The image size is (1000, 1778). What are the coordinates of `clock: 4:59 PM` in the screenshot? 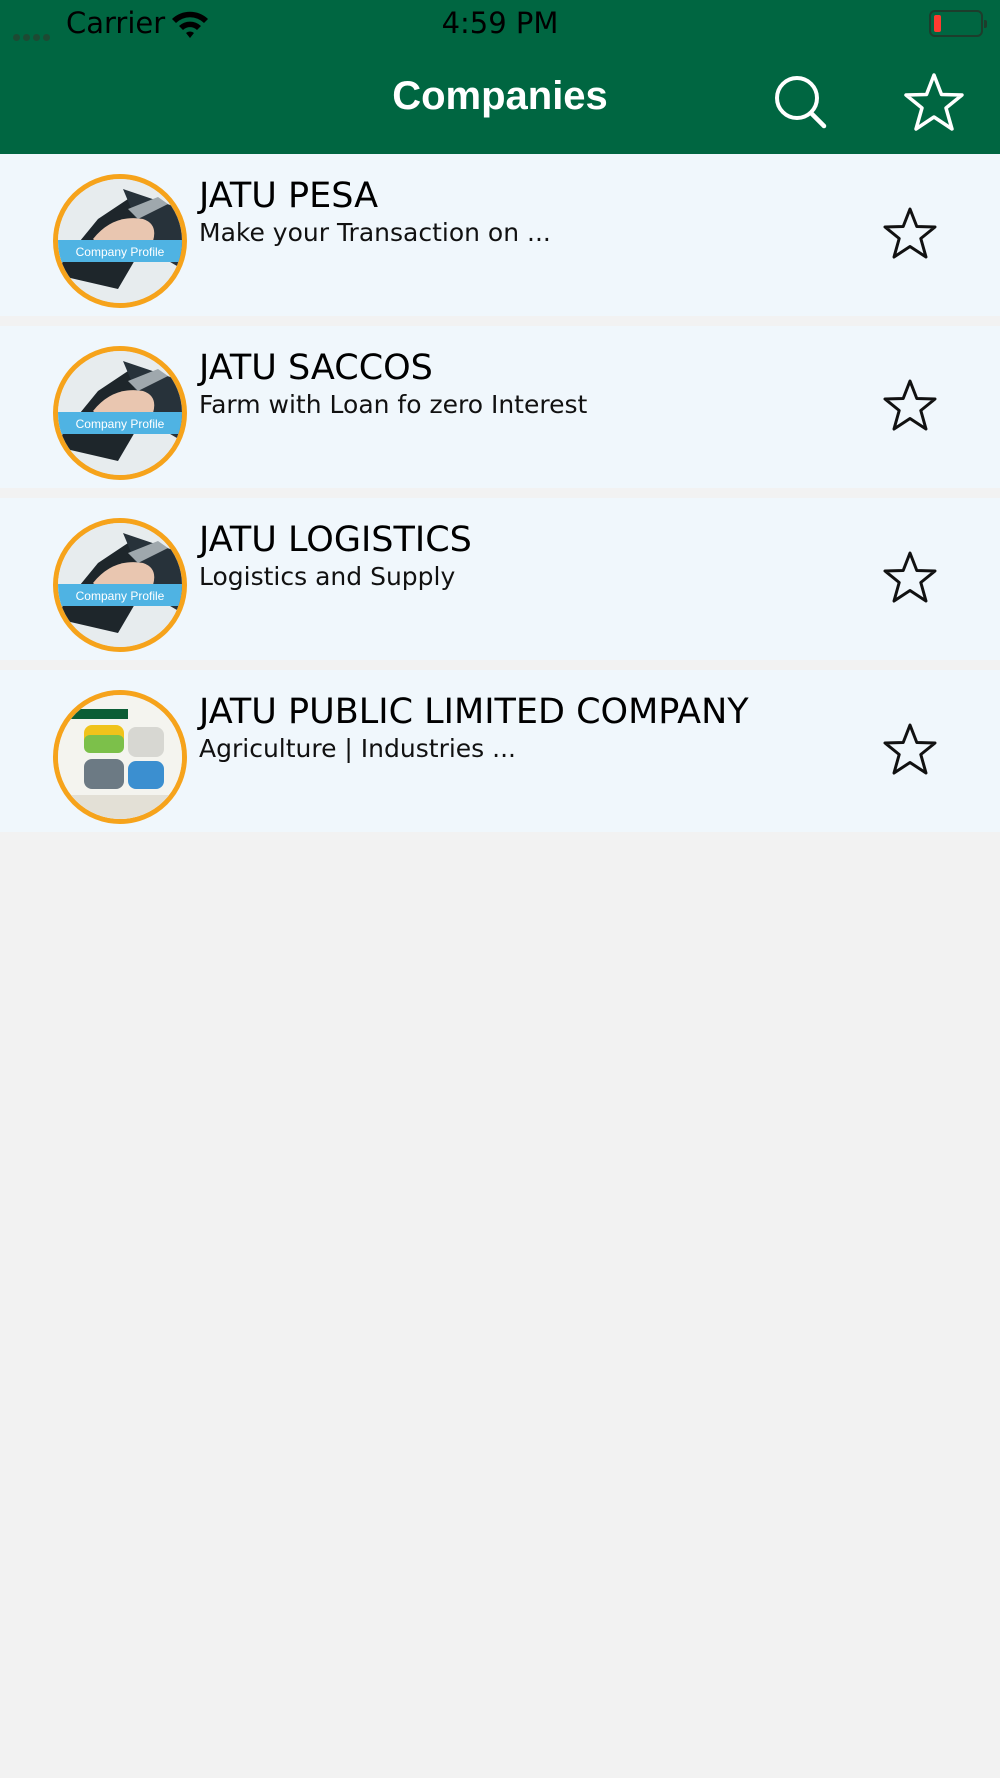 It's located at (500, 23).